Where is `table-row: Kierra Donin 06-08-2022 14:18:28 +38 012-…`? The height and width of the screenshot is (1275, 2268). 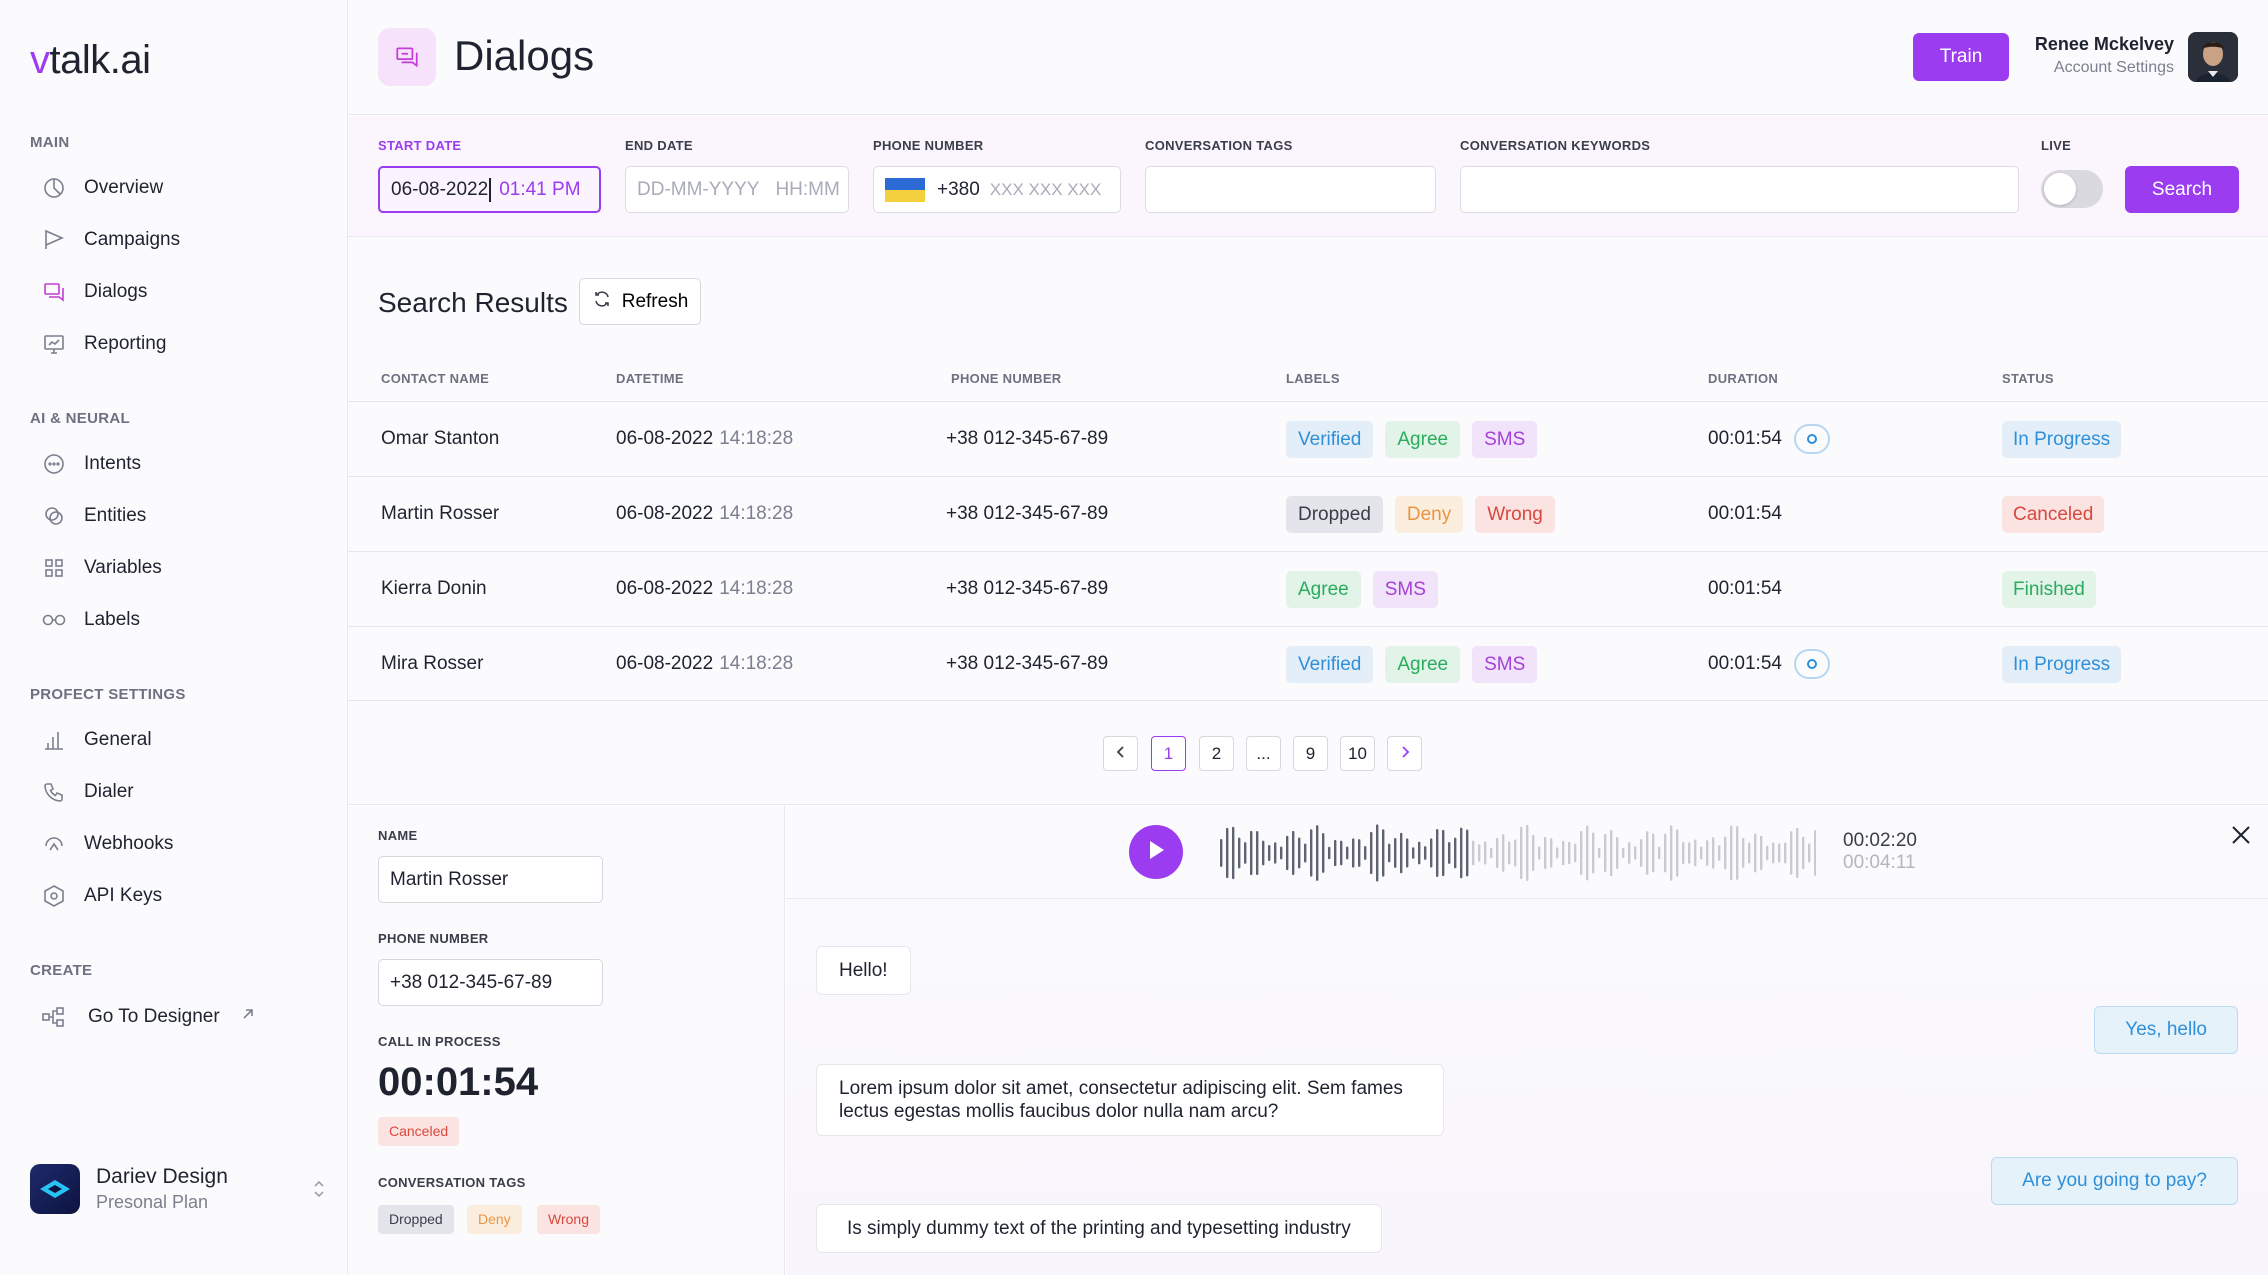 table-row: Kierra Donin 06-08-2022 14:18:28 +38 012-… is located at coordinates (1308, 588).